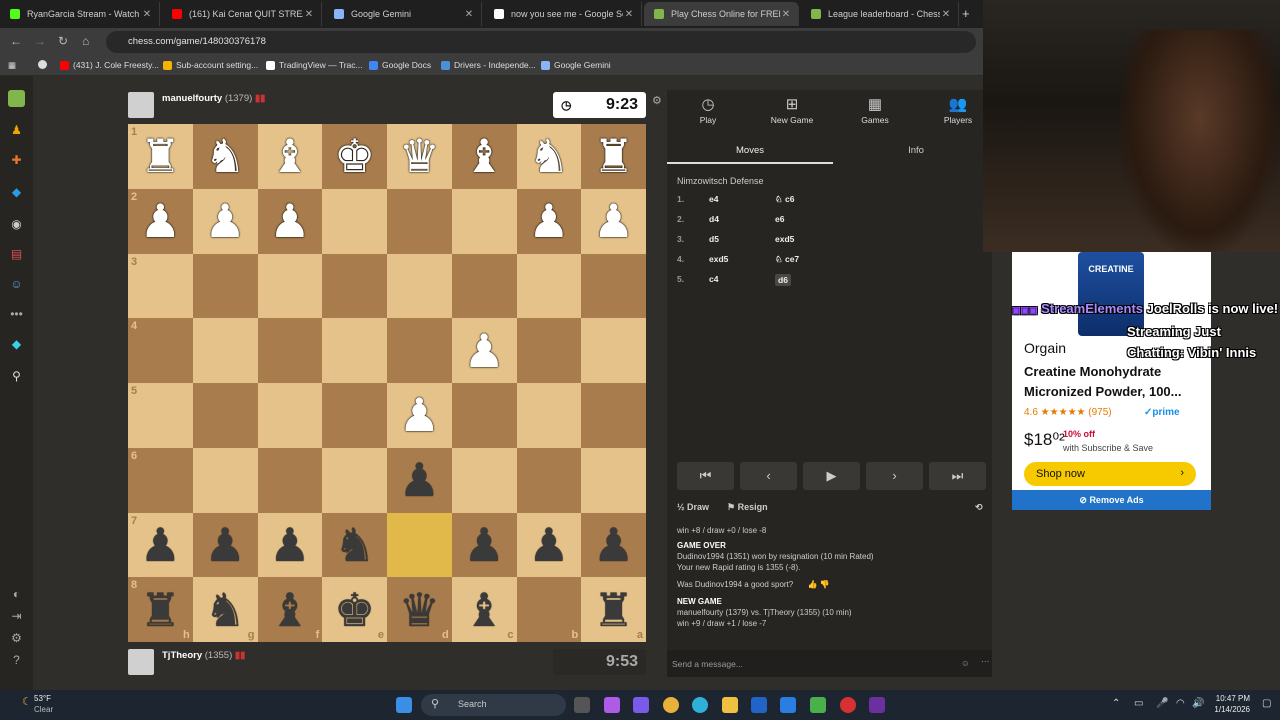 This screenshot has width=1280, height=720. I want to click on play-icon: ♟, so click(16, 130).